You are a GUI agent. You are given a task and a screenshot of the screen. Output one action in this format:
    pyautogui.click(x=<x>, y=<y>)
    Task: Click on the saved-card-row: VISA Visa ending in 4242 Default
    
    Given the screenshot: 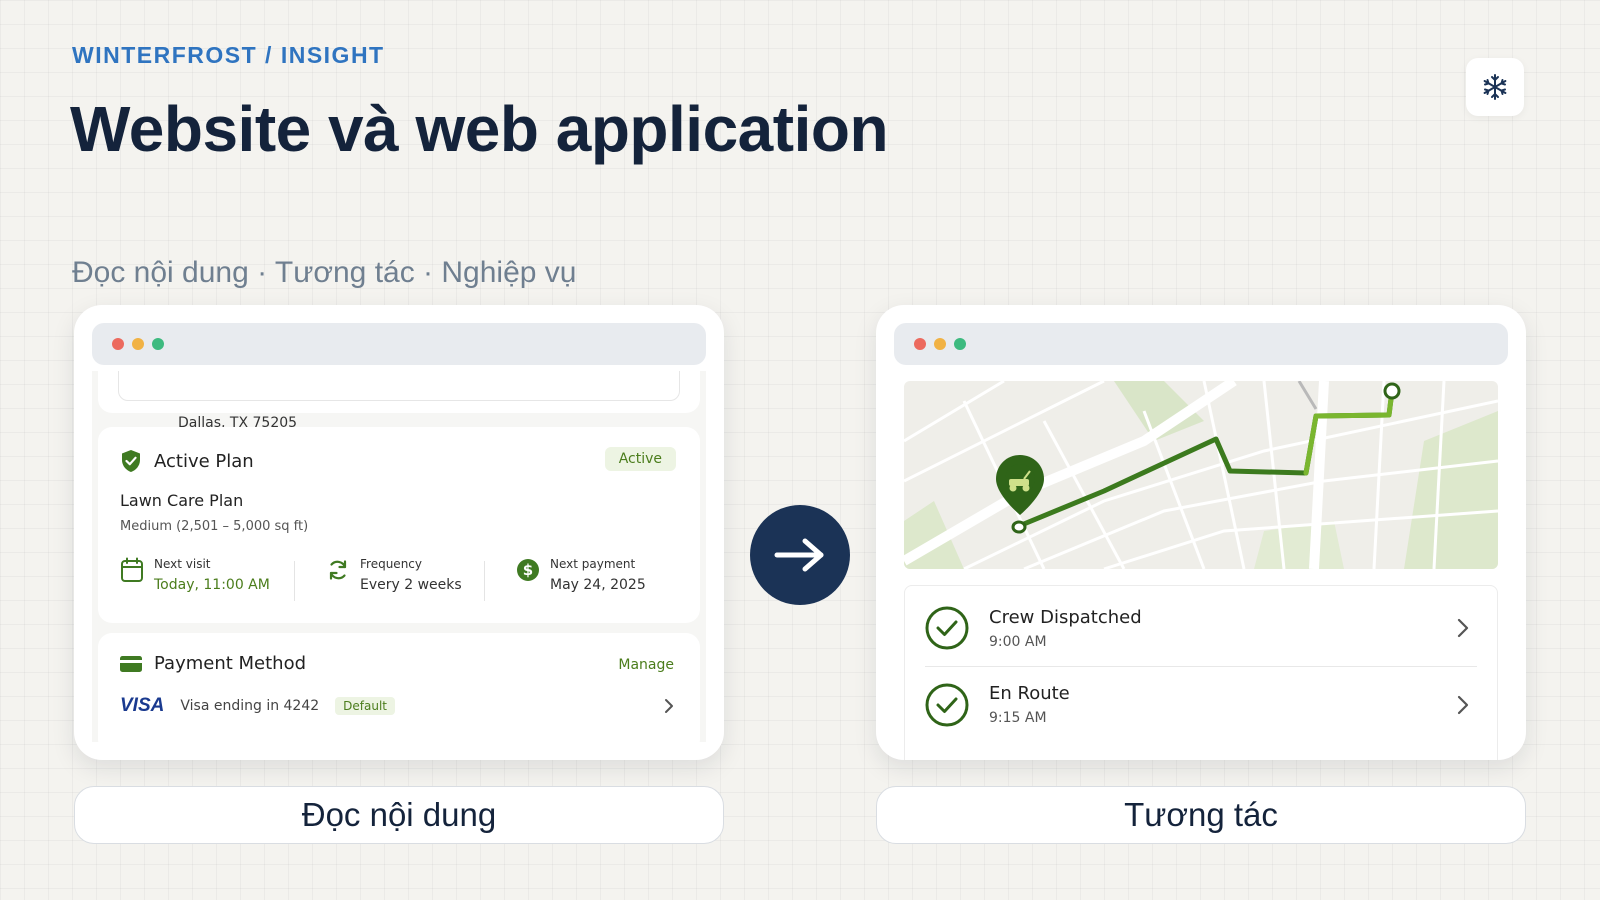 What is the action you would take?
    pyautogui.click(x=397, y=706)
    